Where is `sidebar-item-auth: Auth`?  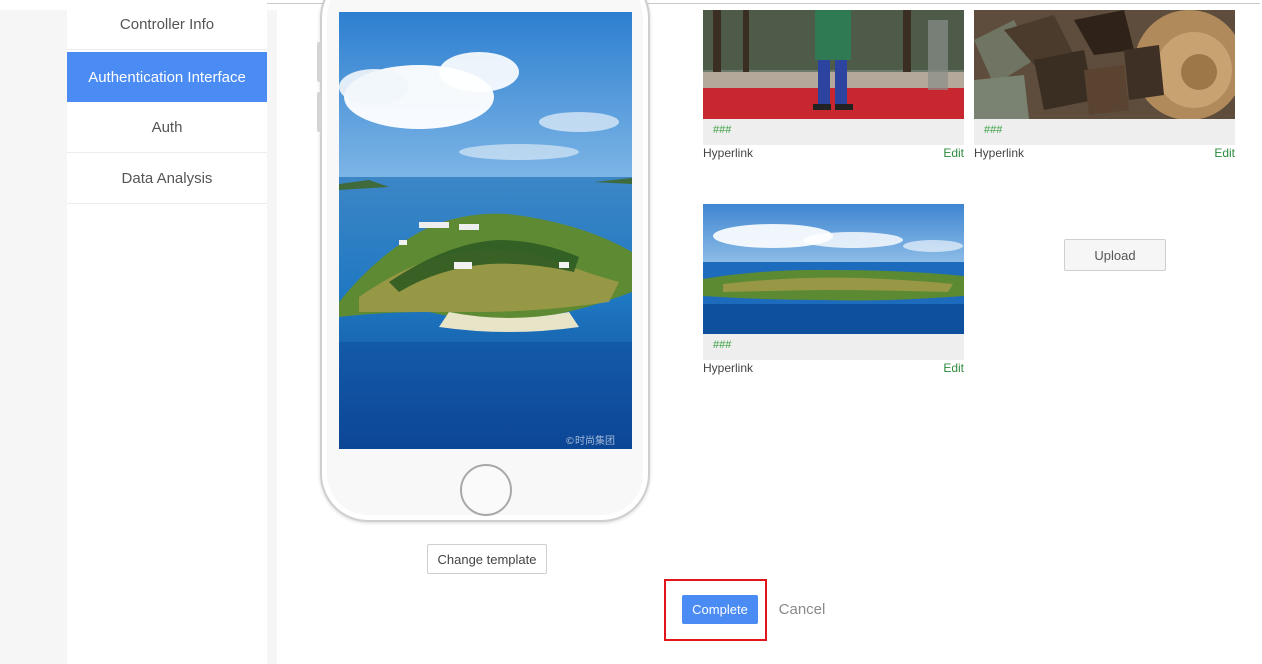
sidebar-item-auth: Auth is located at coordinates (167, 127).